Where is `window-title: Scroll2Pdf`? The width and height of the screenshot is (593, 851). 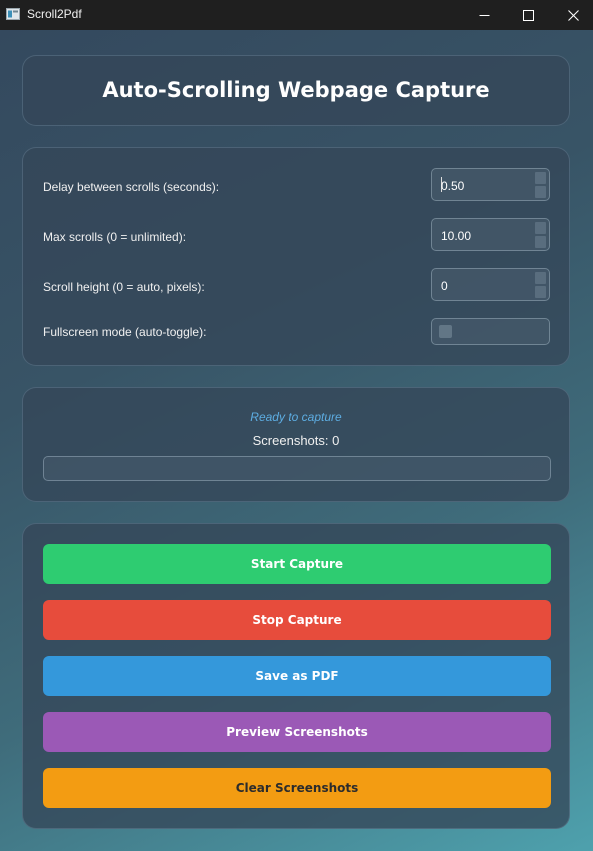
window-title: Scroll2Pdf is located at coordinates (54, 14).